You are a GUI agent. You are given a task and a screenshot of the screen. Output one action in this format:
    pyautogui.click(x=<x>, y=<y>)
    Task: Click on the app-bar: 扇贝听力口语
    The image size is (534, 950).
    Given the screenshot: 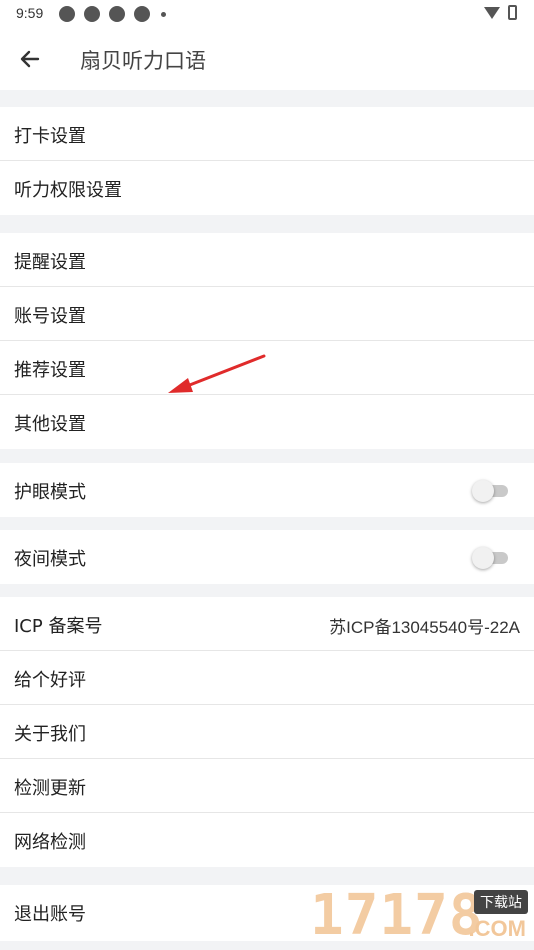 What is the action you would take?
    pyautogui.click(x=267, y=59)
    